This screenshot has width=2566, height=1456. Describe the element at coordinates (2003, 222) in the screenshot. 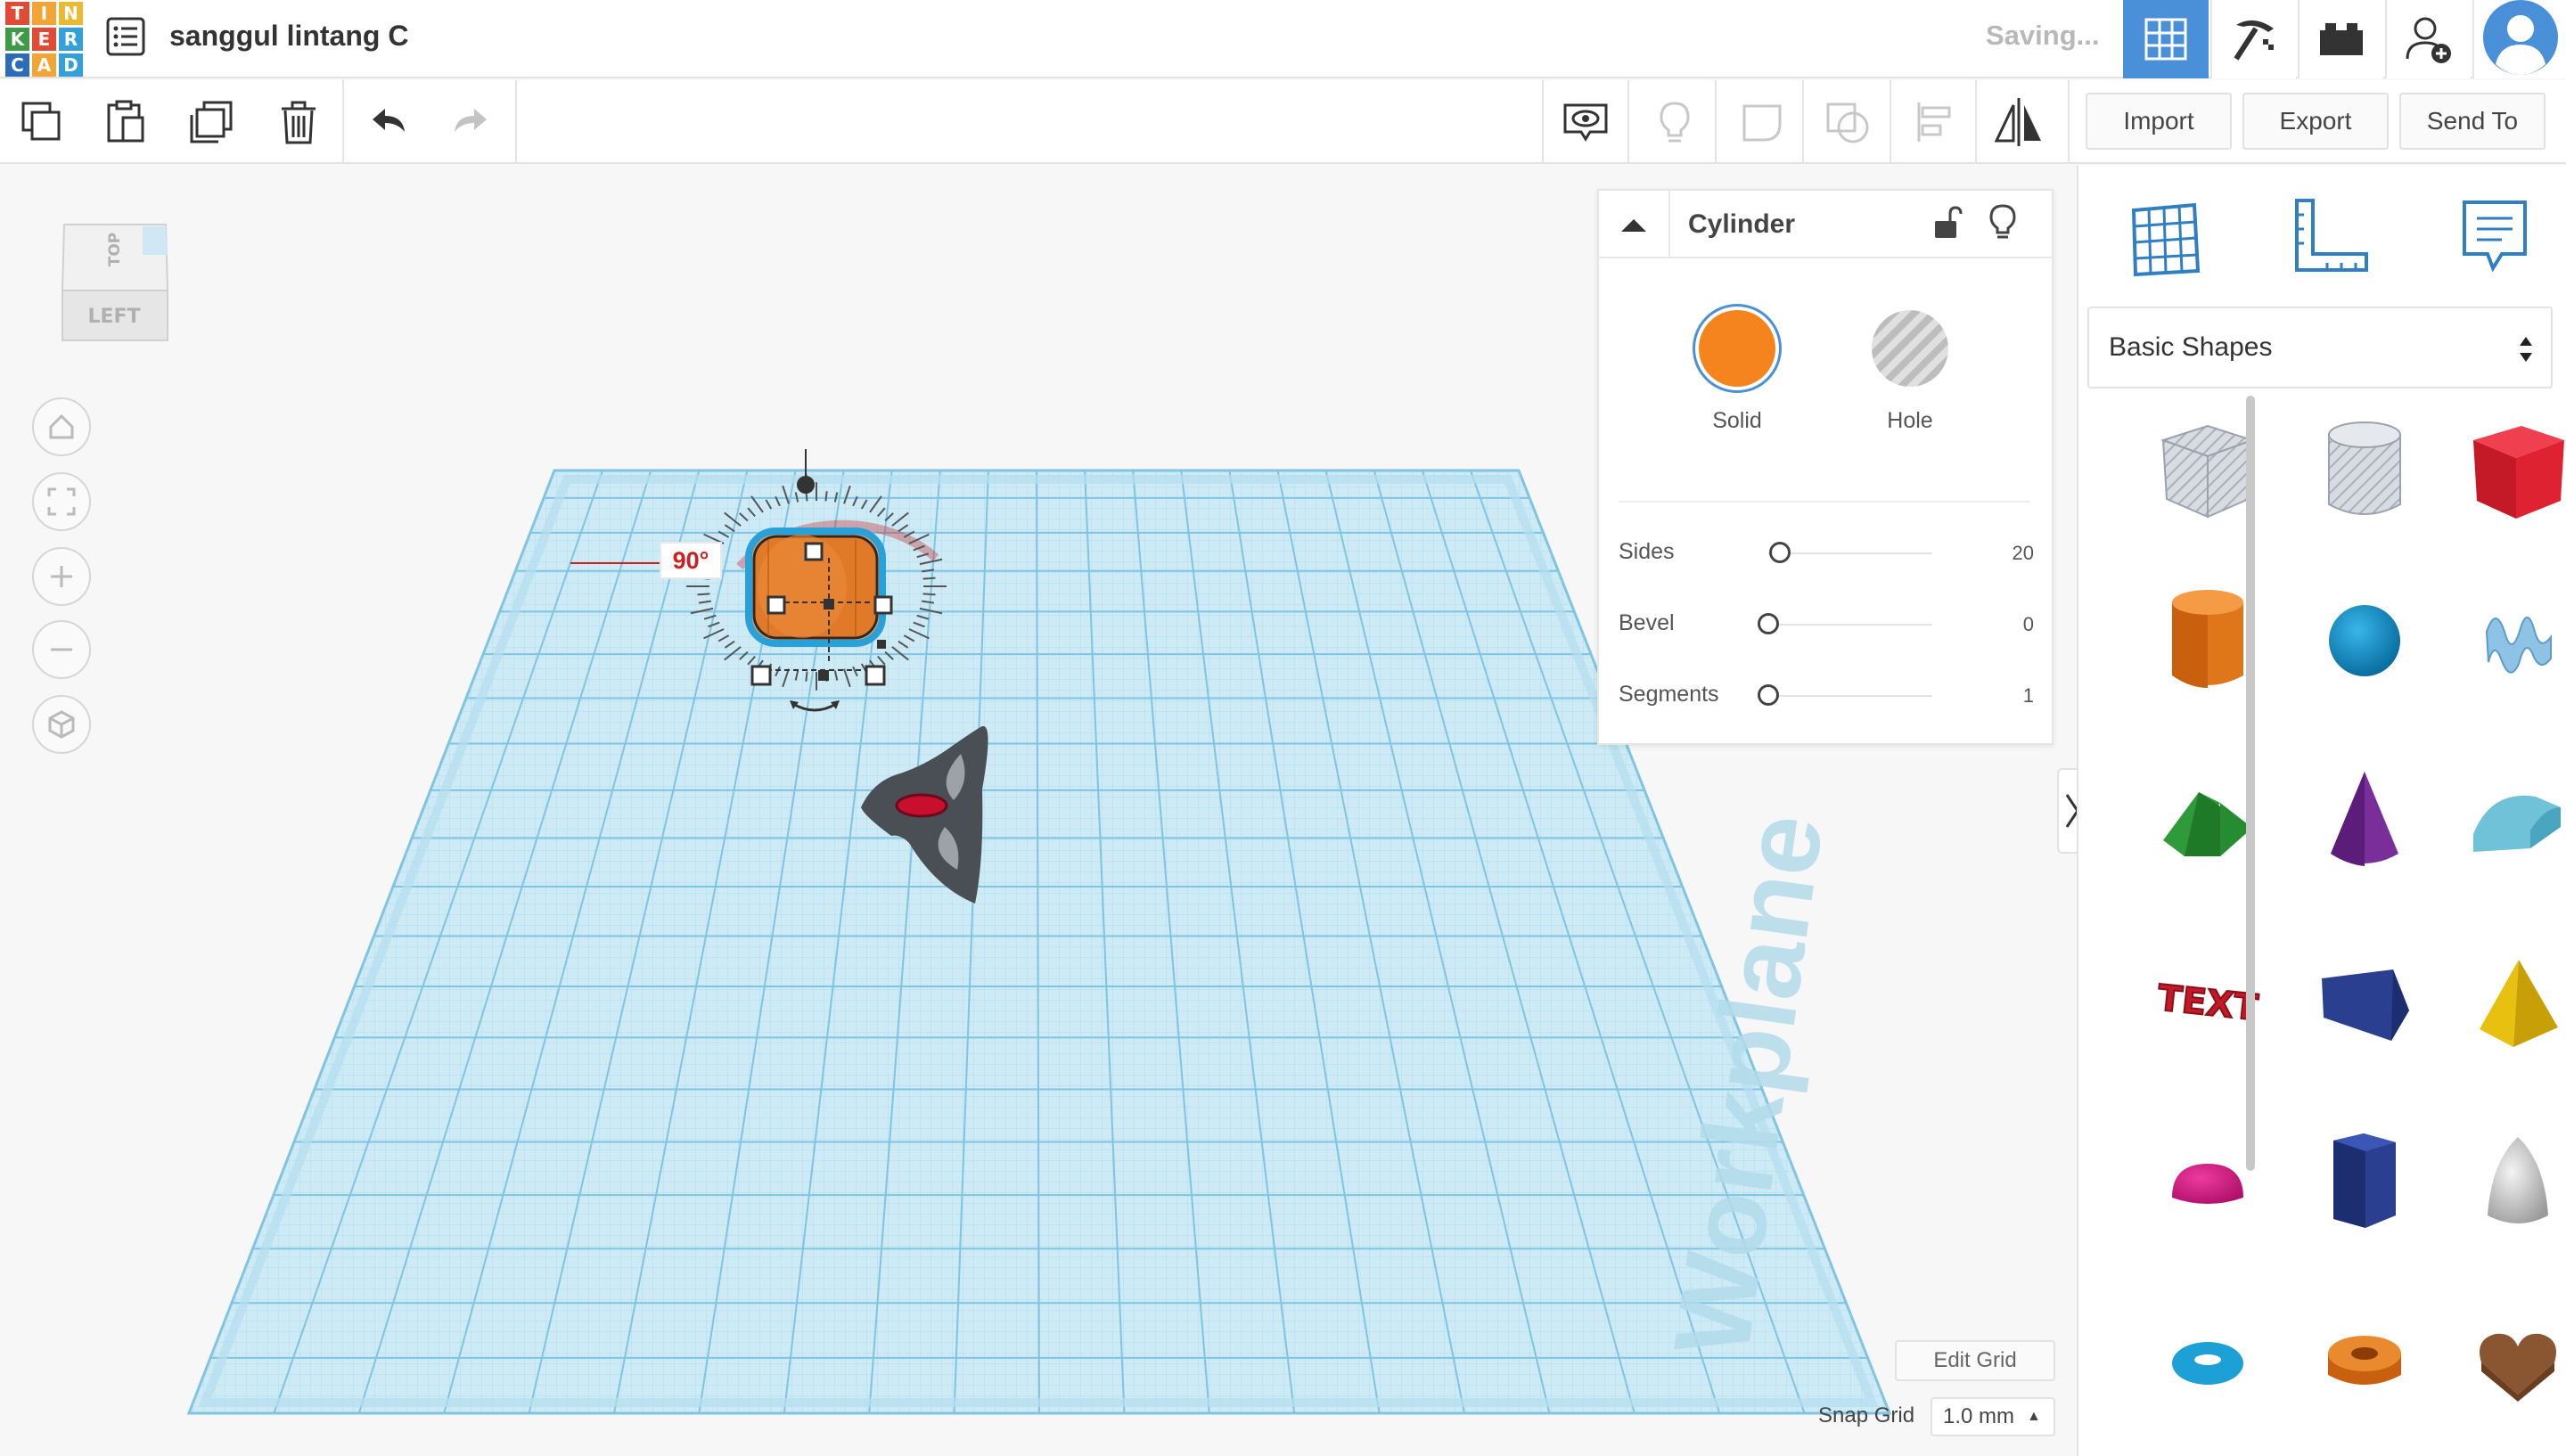

I see `lightbulb-icon` at that location.